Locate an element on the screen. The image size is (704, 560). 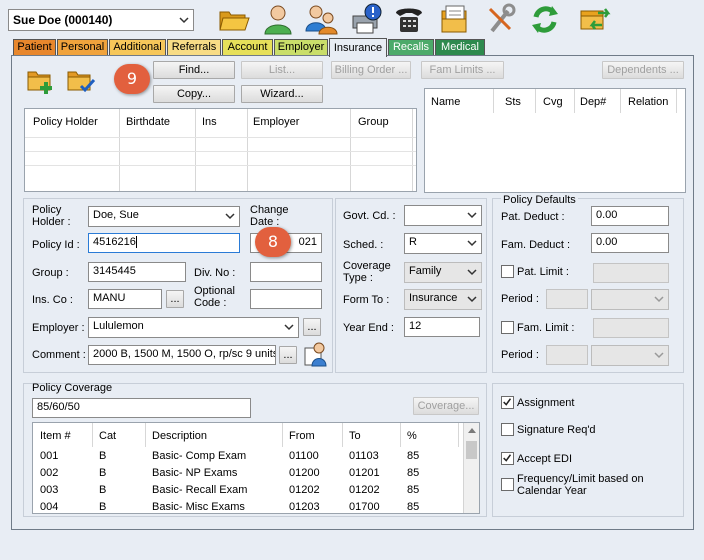
fam-period-select is located at coordinates (630, 355).